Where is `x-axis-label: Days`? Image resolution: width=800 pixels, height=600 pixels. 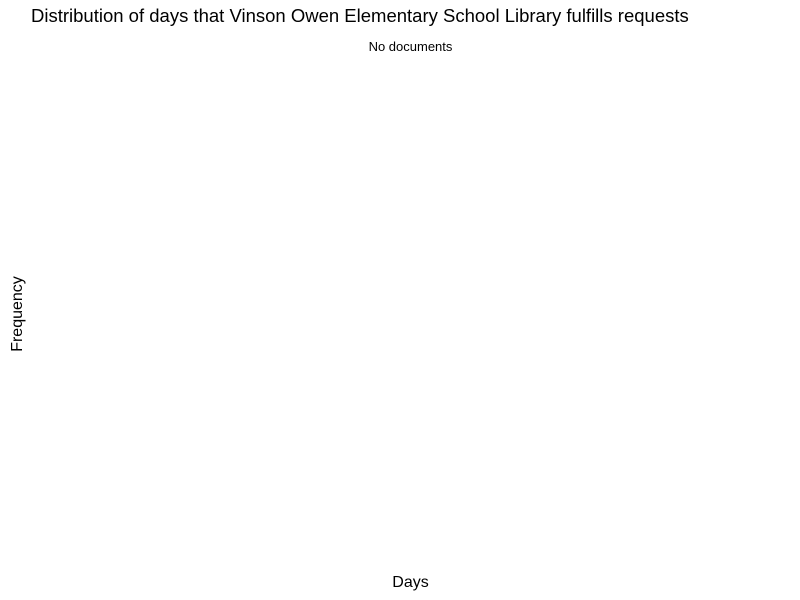
x-axis-label: Days is located at coordinates (410, 582).